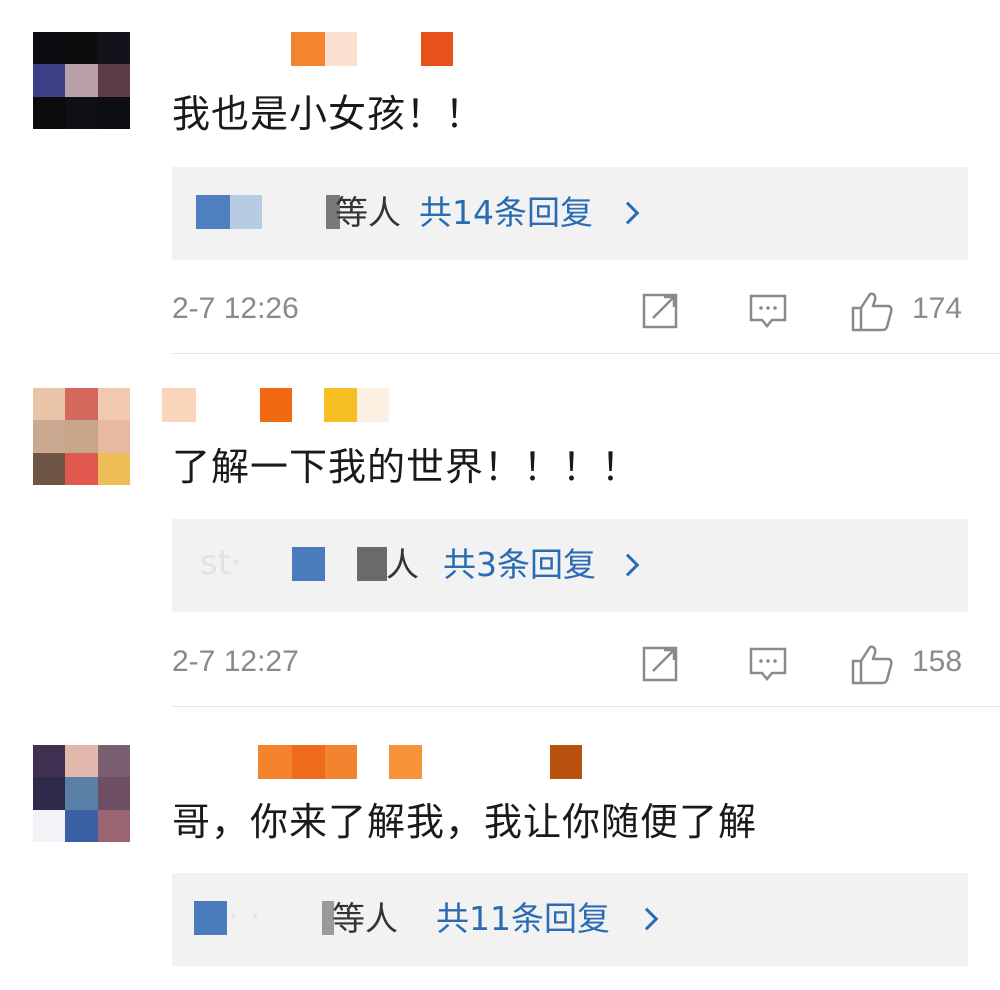  I want to click on reply-count-link: 共3条回复, so click(519, 565).